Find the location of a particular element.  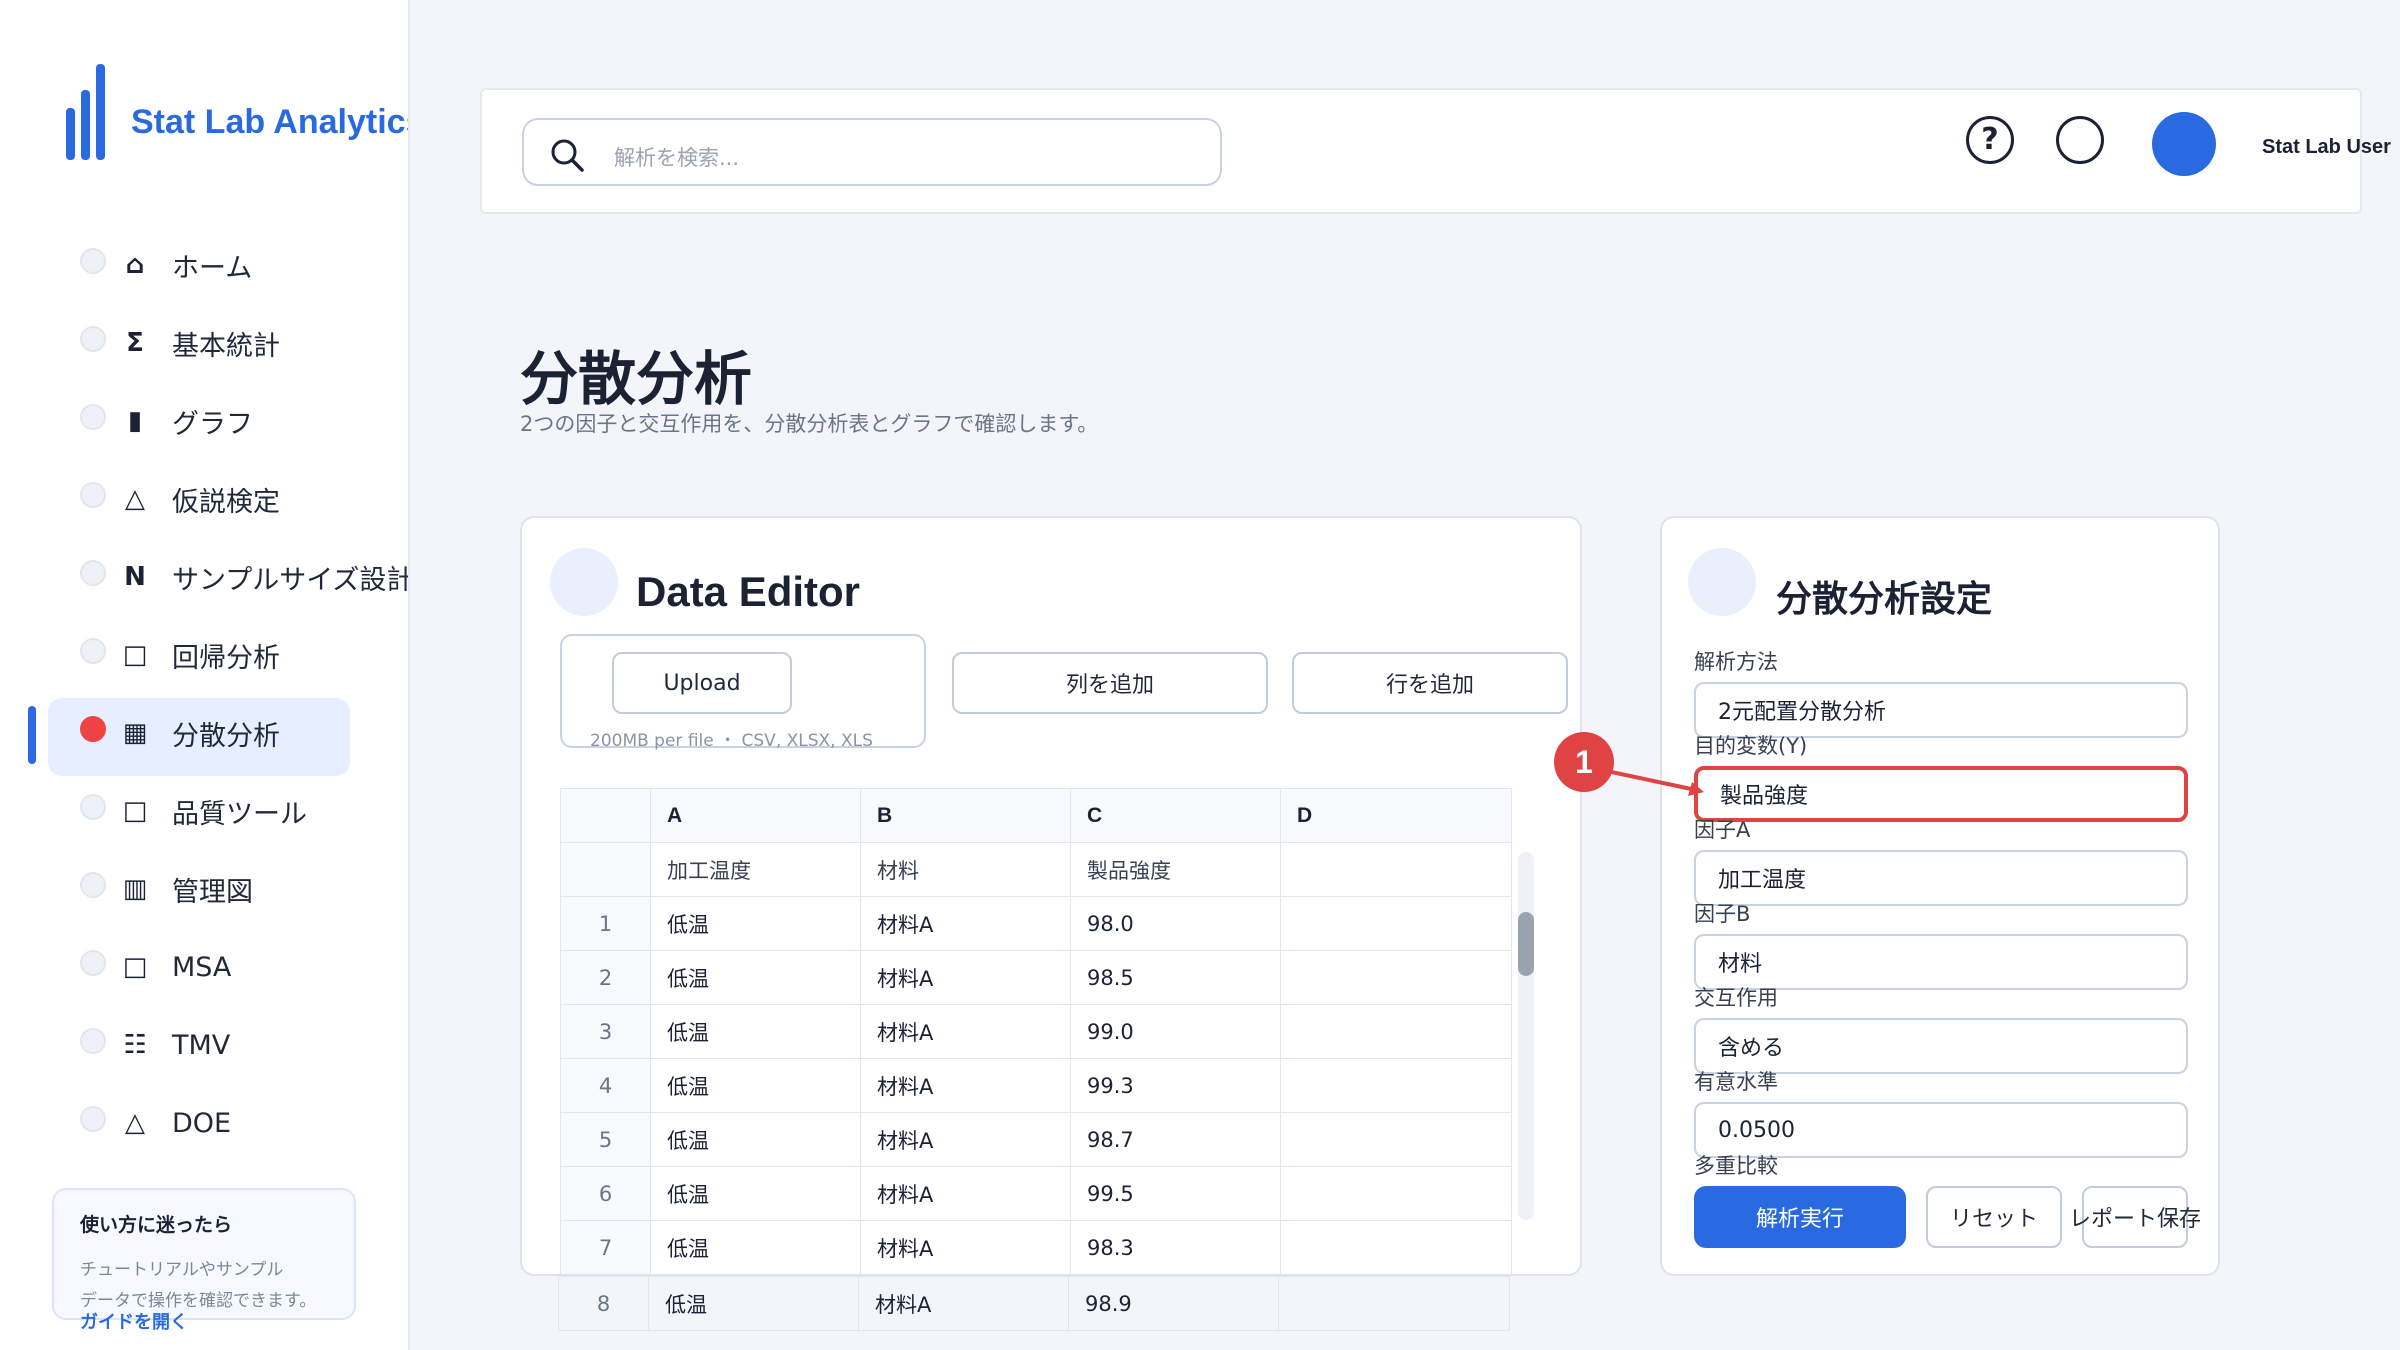

search-icon is located at coordinates (567, 155).